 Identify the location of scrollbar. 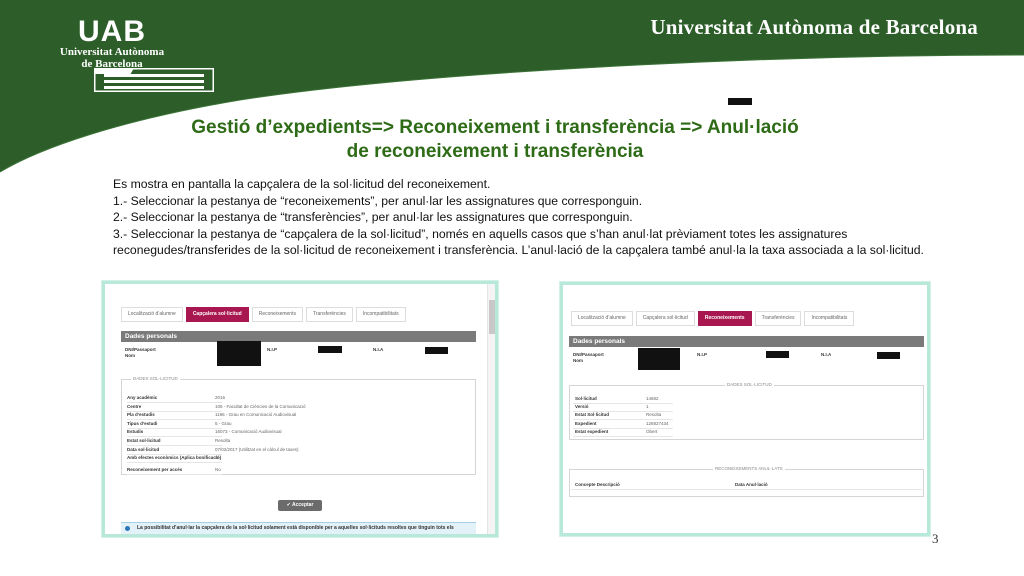
(491, 409).